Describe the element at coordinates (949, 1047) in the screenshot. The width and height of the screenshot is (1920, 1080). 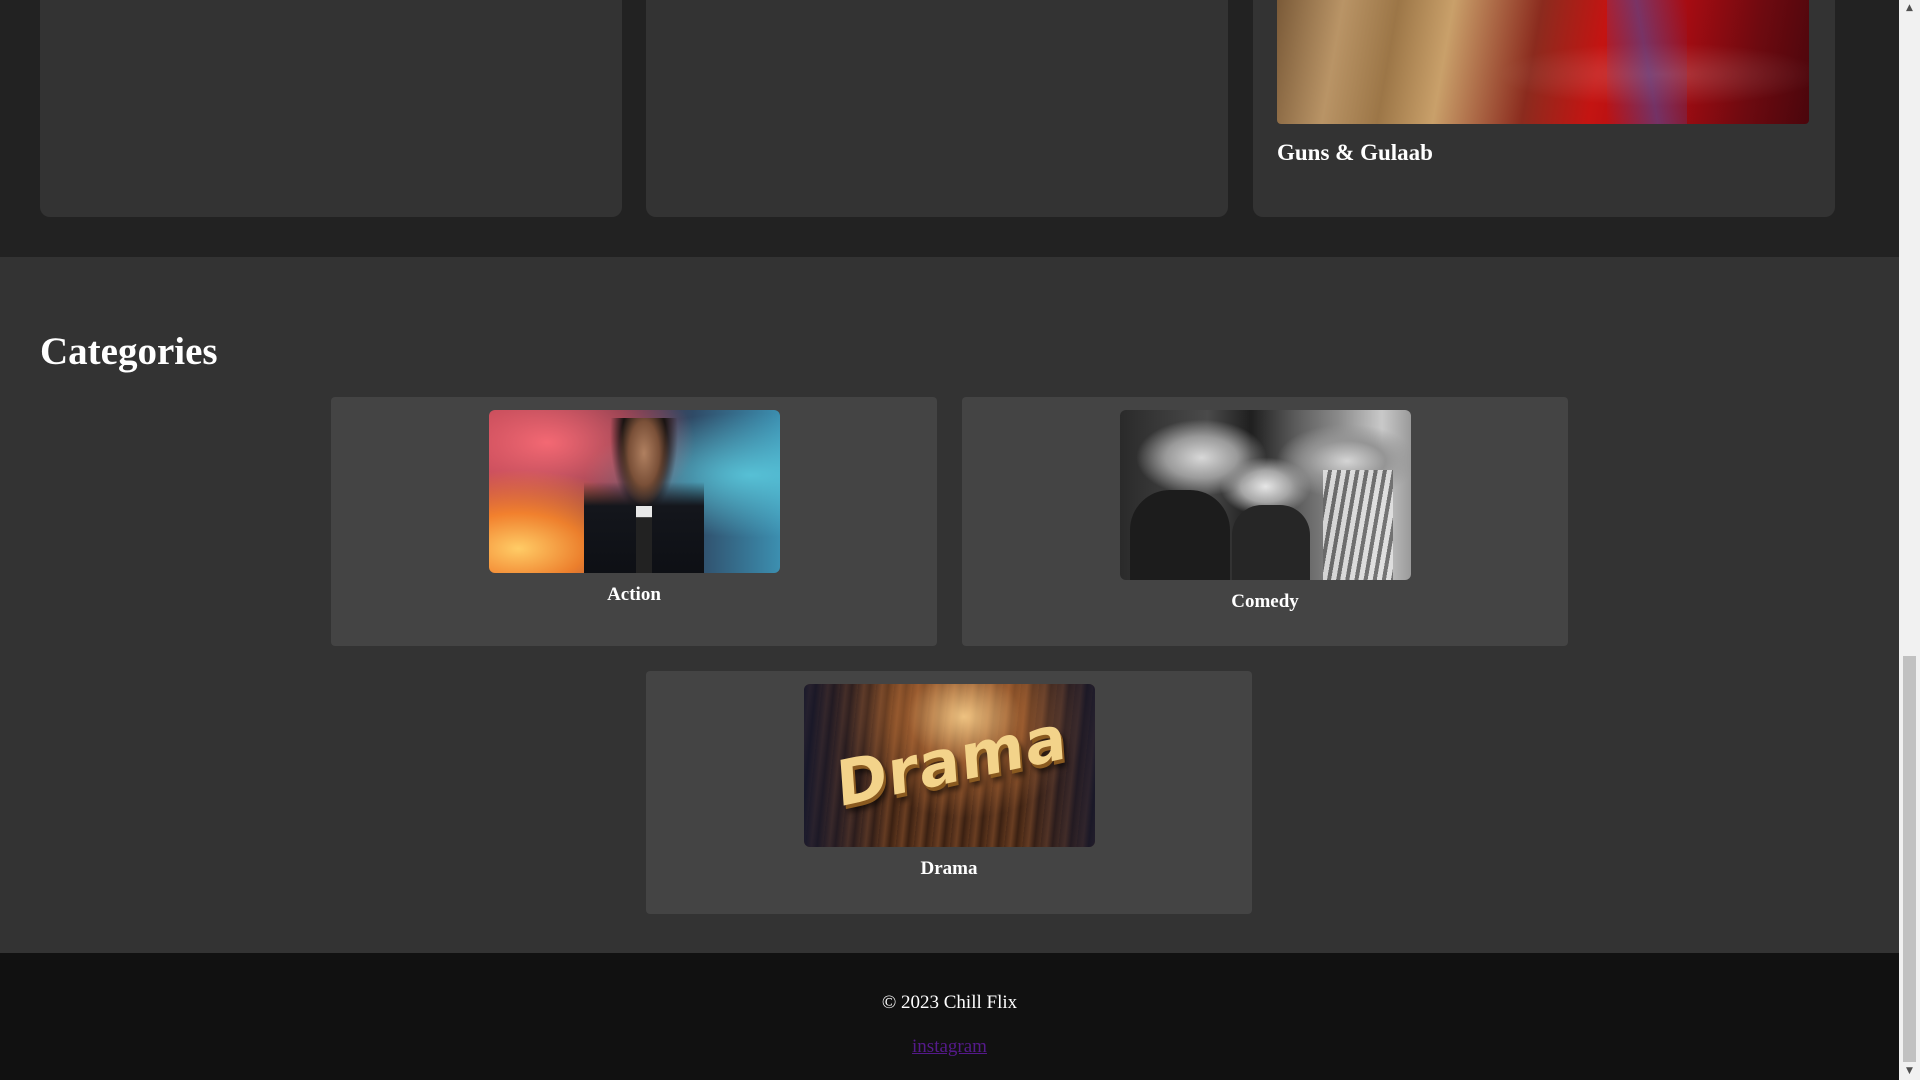
I see `instagram-link: instagram` at that location.